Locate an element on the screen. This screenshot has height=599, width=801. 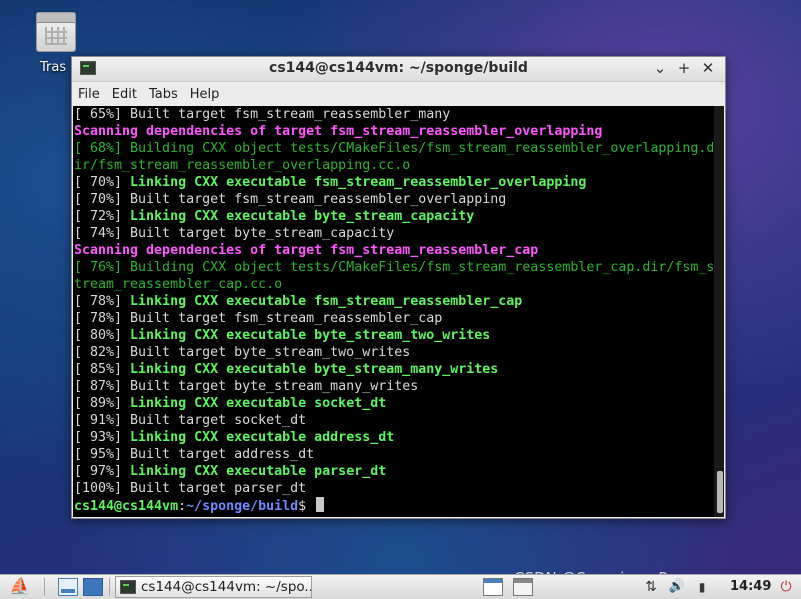
line-text: [ 91%] Built target socket_dt is located at coordinates (190, 420).